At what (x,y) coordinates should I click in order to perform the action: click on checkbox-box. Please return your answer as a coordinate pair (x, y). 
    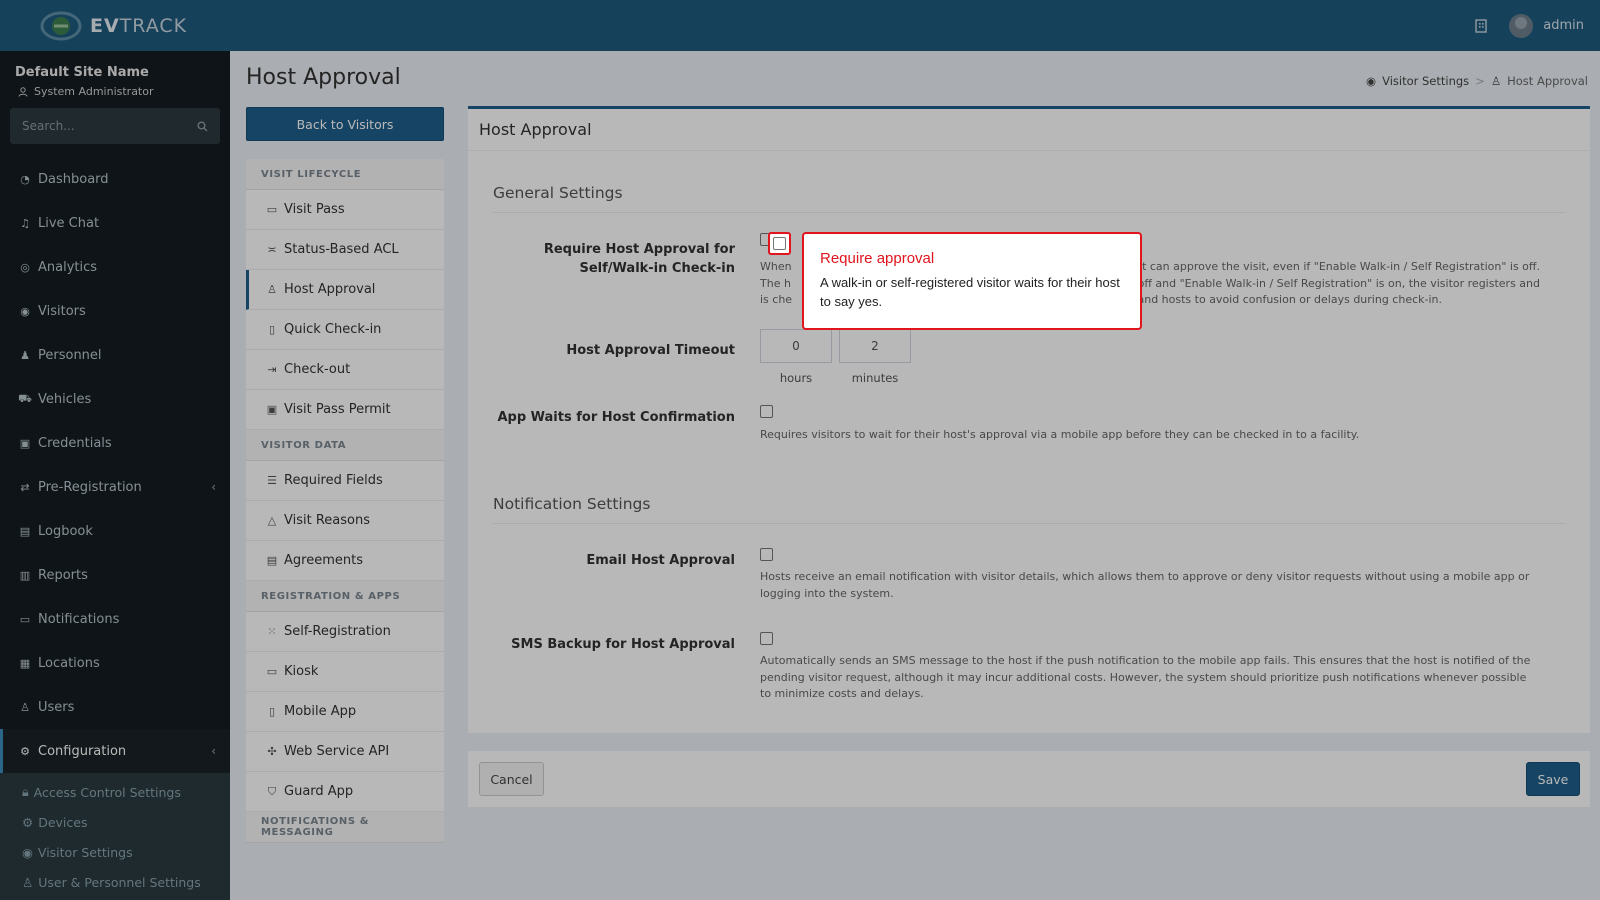
    Looking at the image, I should click on (779, 243).